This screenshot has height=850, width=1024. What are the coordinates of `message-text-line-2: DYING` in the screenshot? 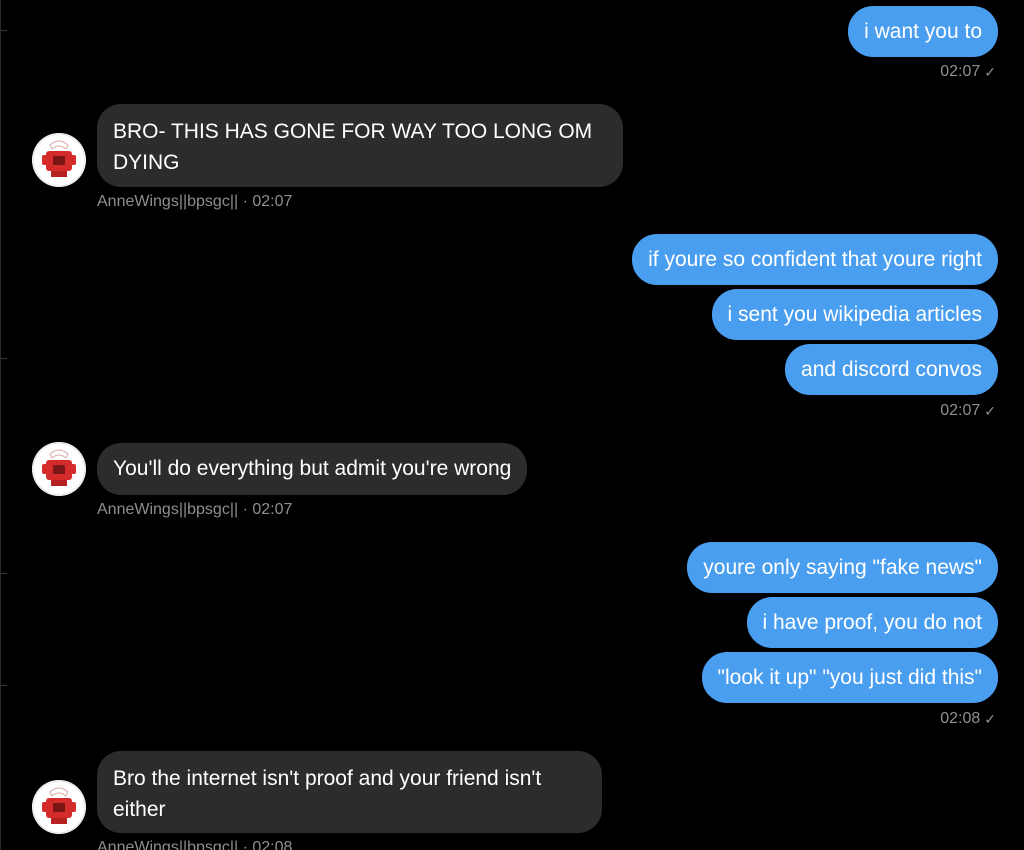 It's located at (146, 162).